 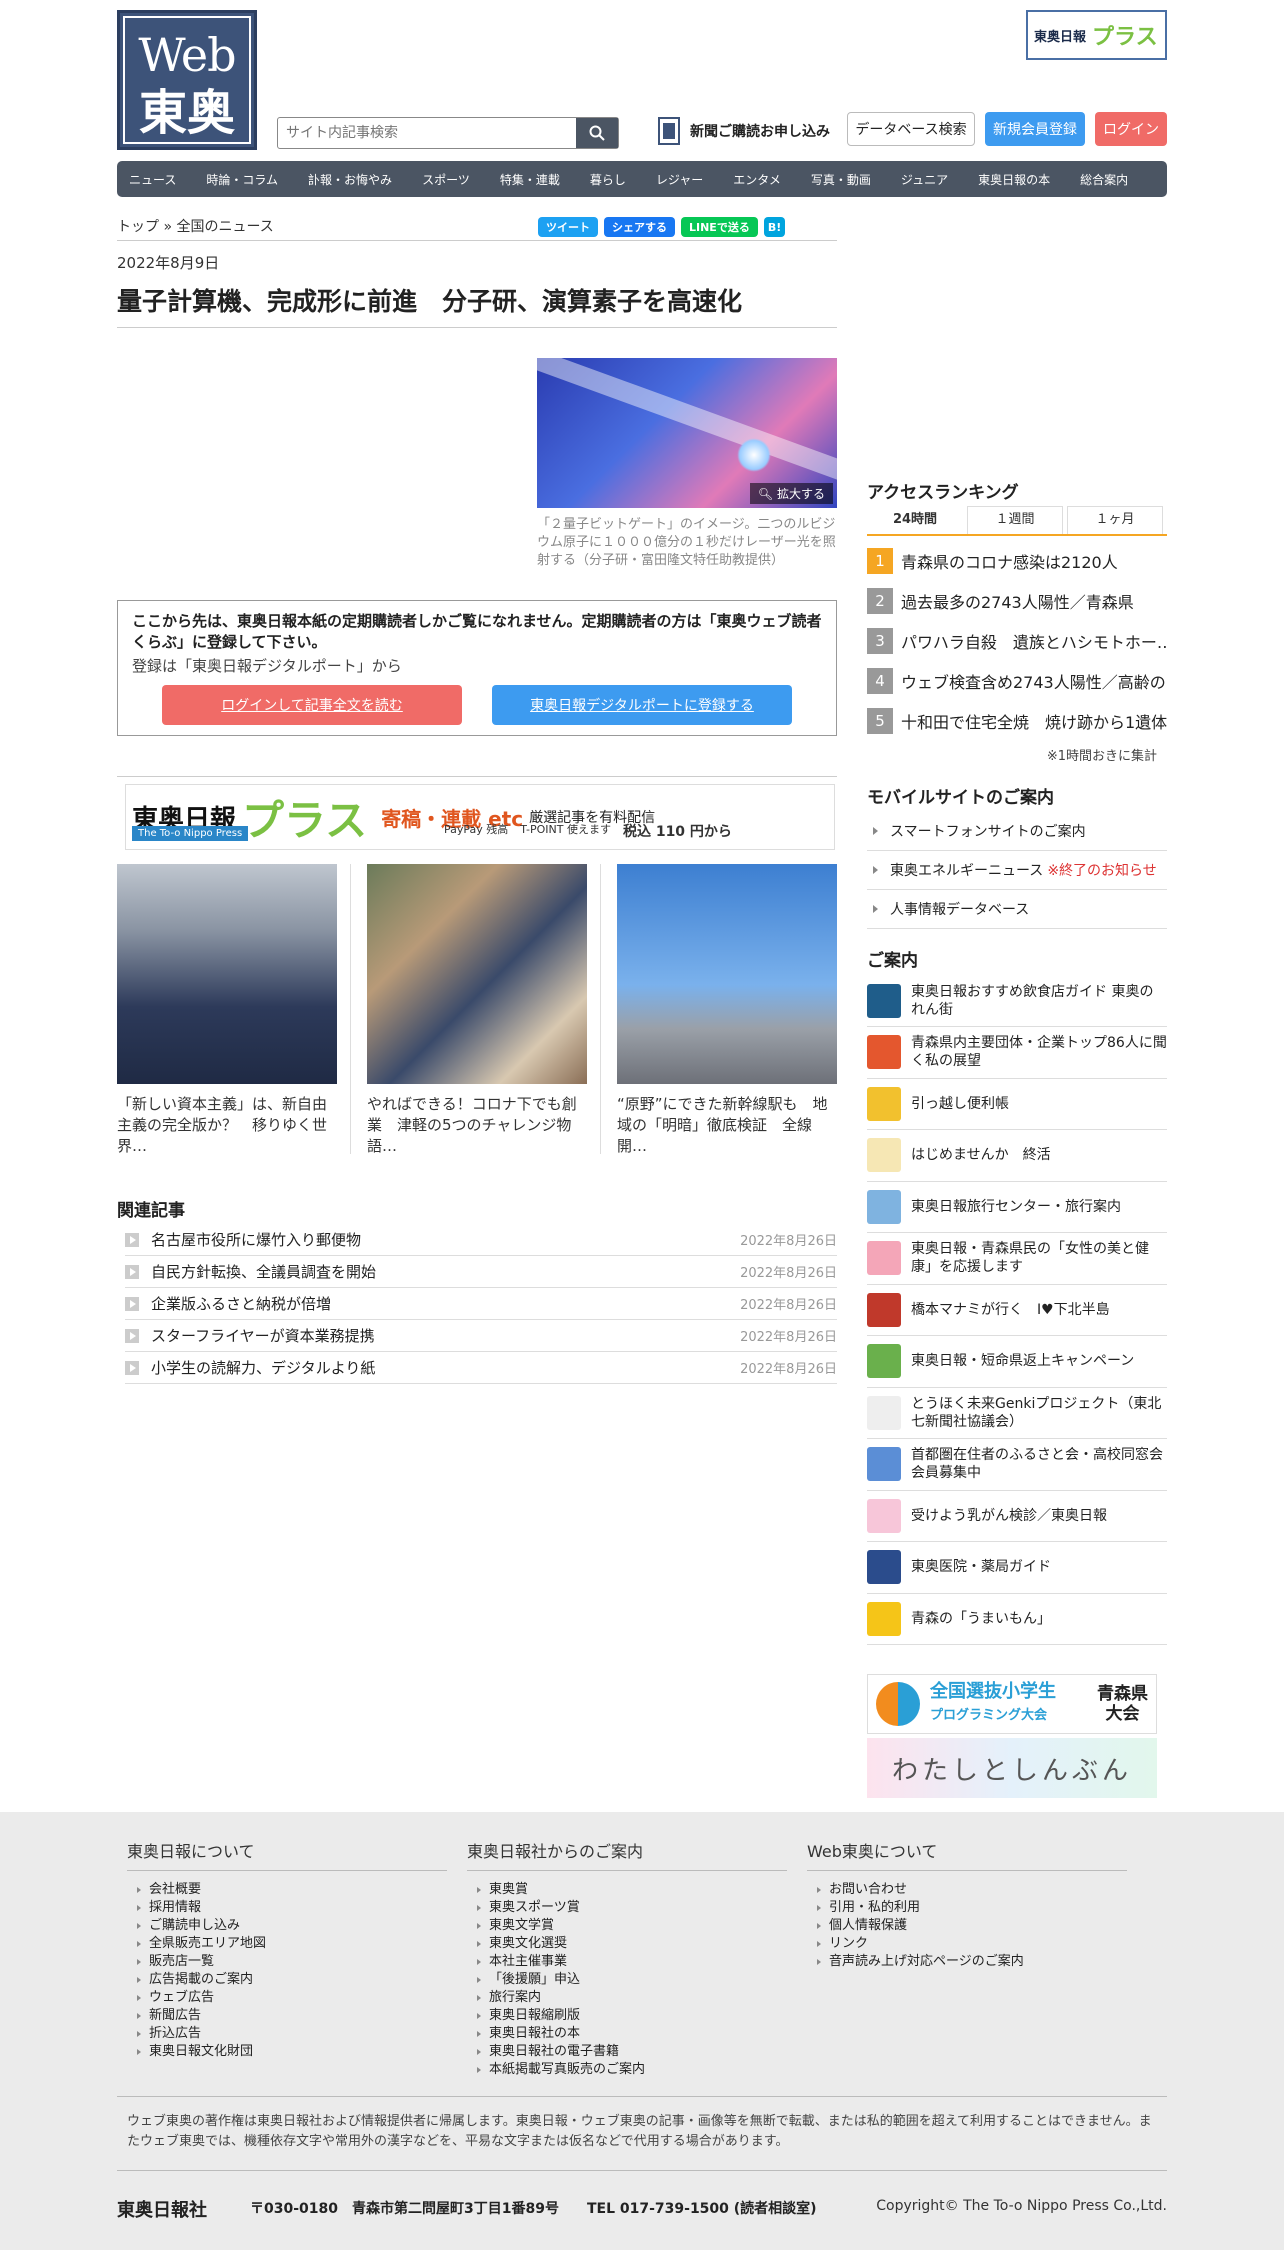 I want to click on footer-link: 折込広告, so click(x=292, y=2034).